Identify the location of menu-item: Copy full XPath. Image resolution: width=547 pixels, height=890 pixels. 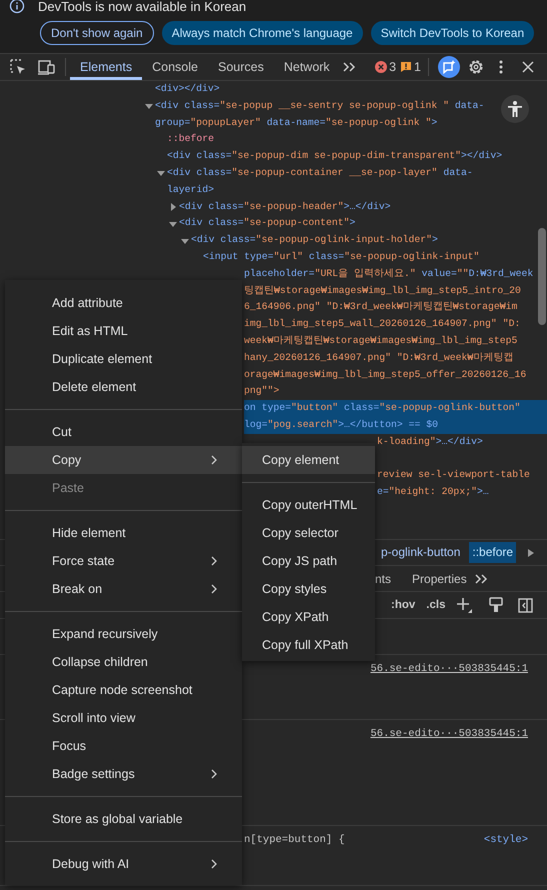
(308, 645).